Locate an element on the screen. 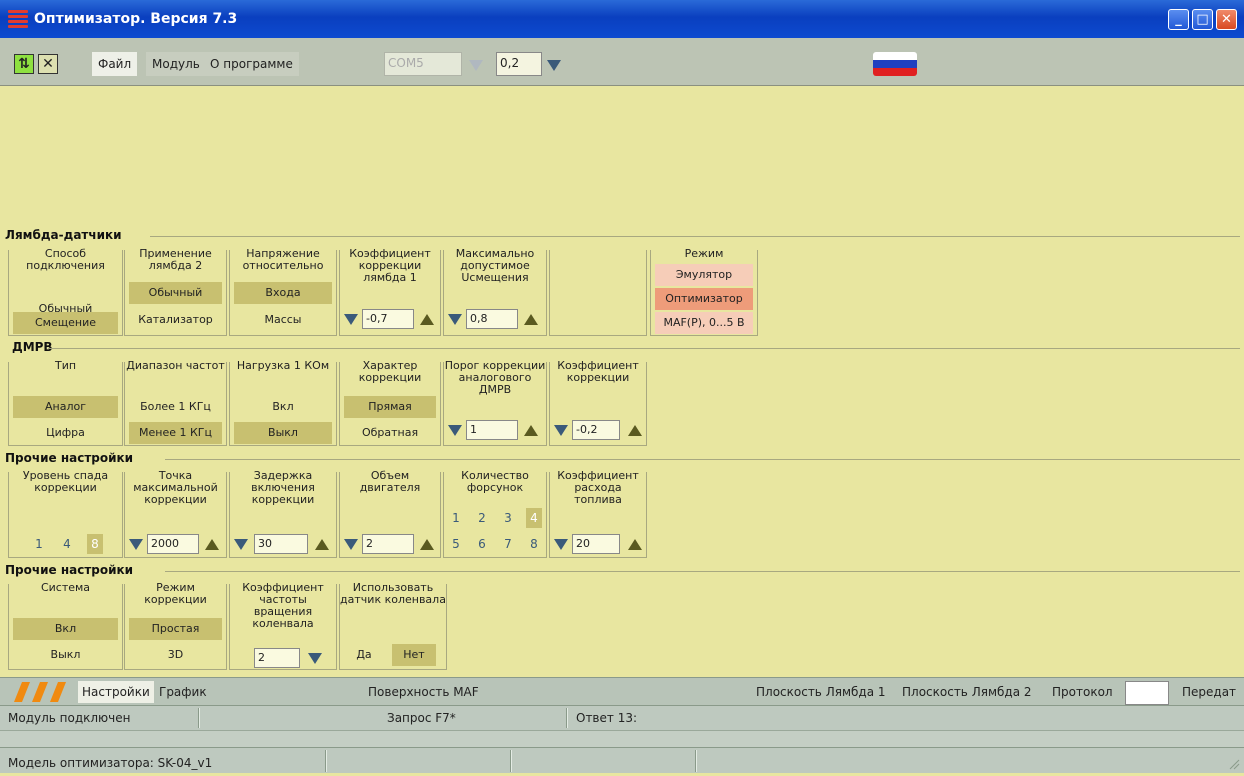  step-select: 0,2 is located at coordinates (519, 64).